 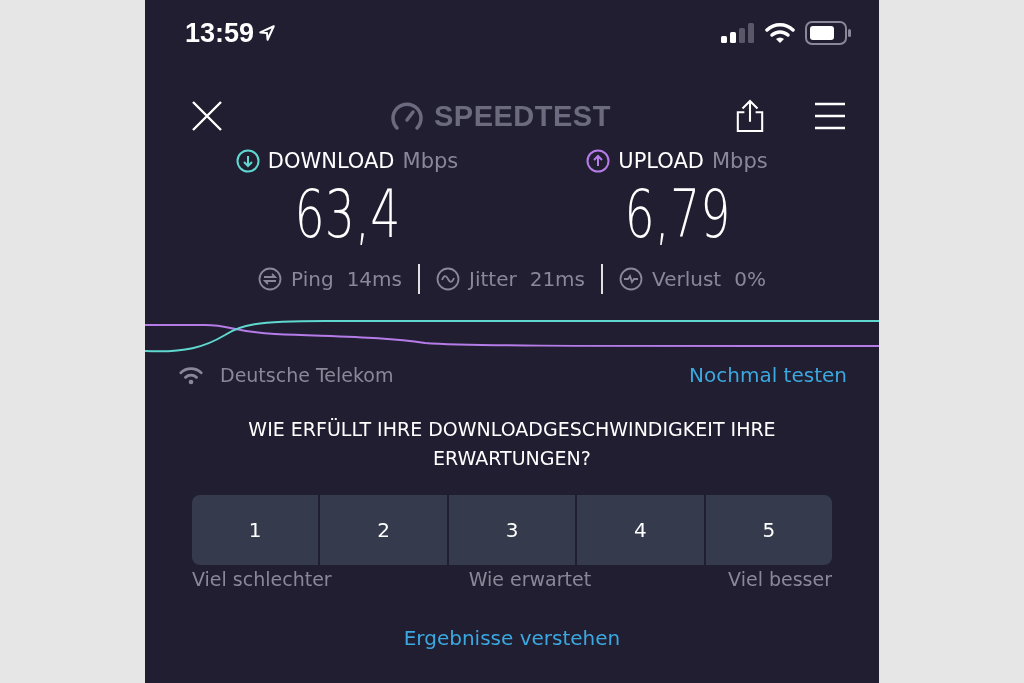 I want to click on status-time: 13:59, so click(x=220, y=33).